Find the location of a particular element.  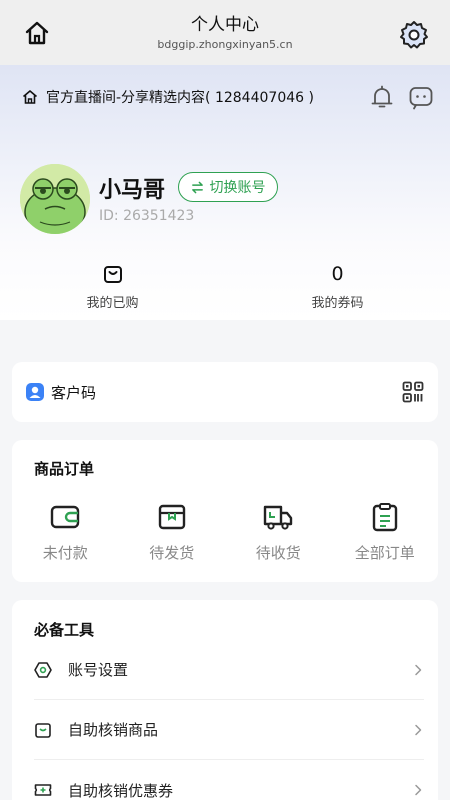

coupon-count: 0 is located at coordinates (337, 274).